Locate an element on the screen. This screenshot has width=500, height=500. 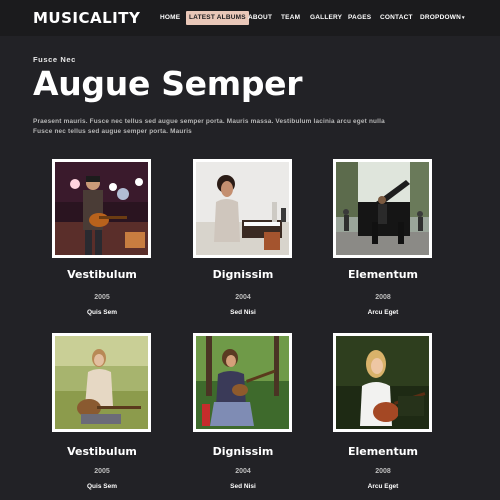
blonde-guitarist-image is located at coordinates (382, 382).